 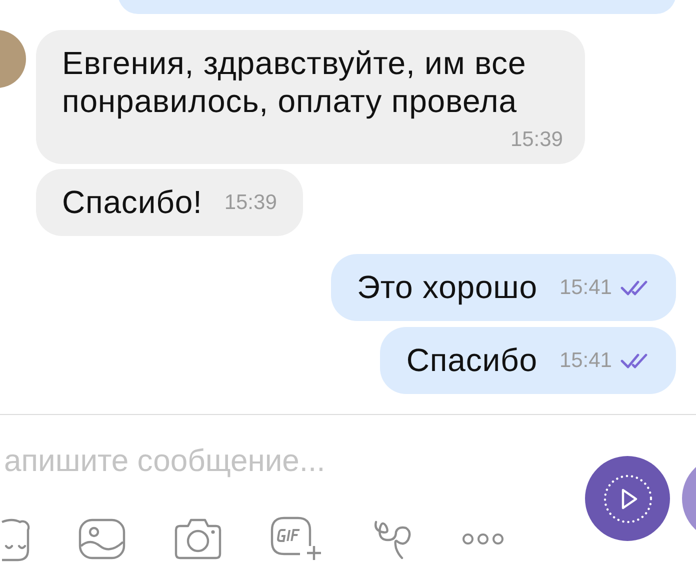 What do you see at coordinates (628, 498) in the screenshot?
I see `play-icon` at bounding box center [628, 498].